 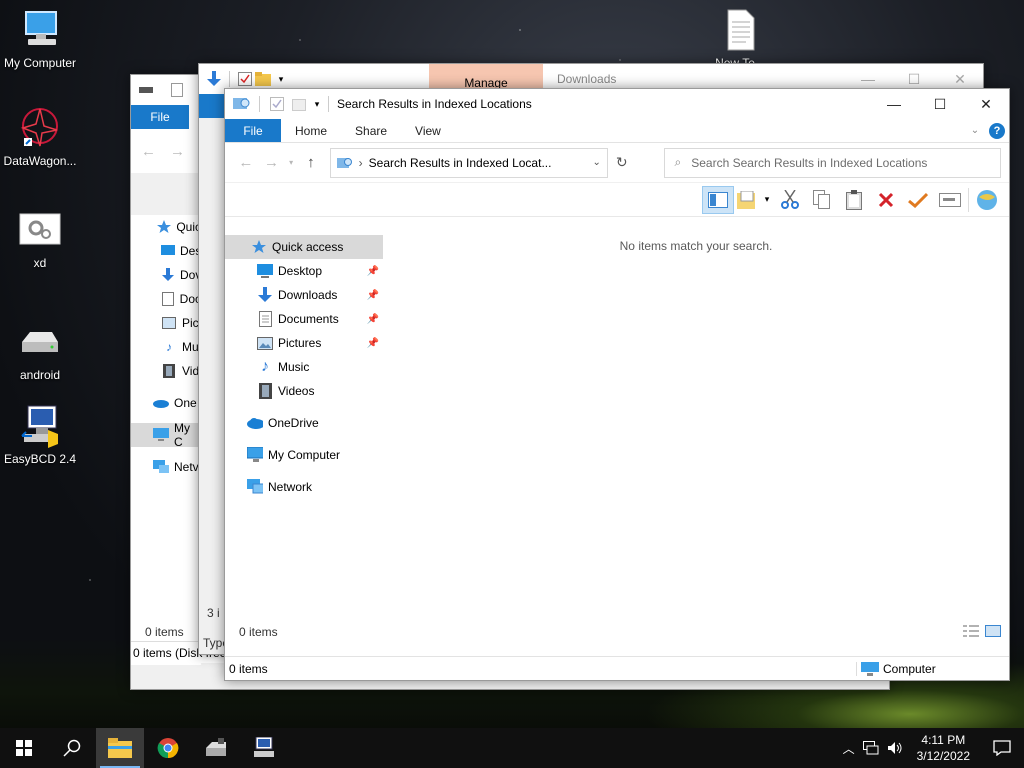 I want to click on desktop-icon-xd: xd, so click(x=40, y=239).